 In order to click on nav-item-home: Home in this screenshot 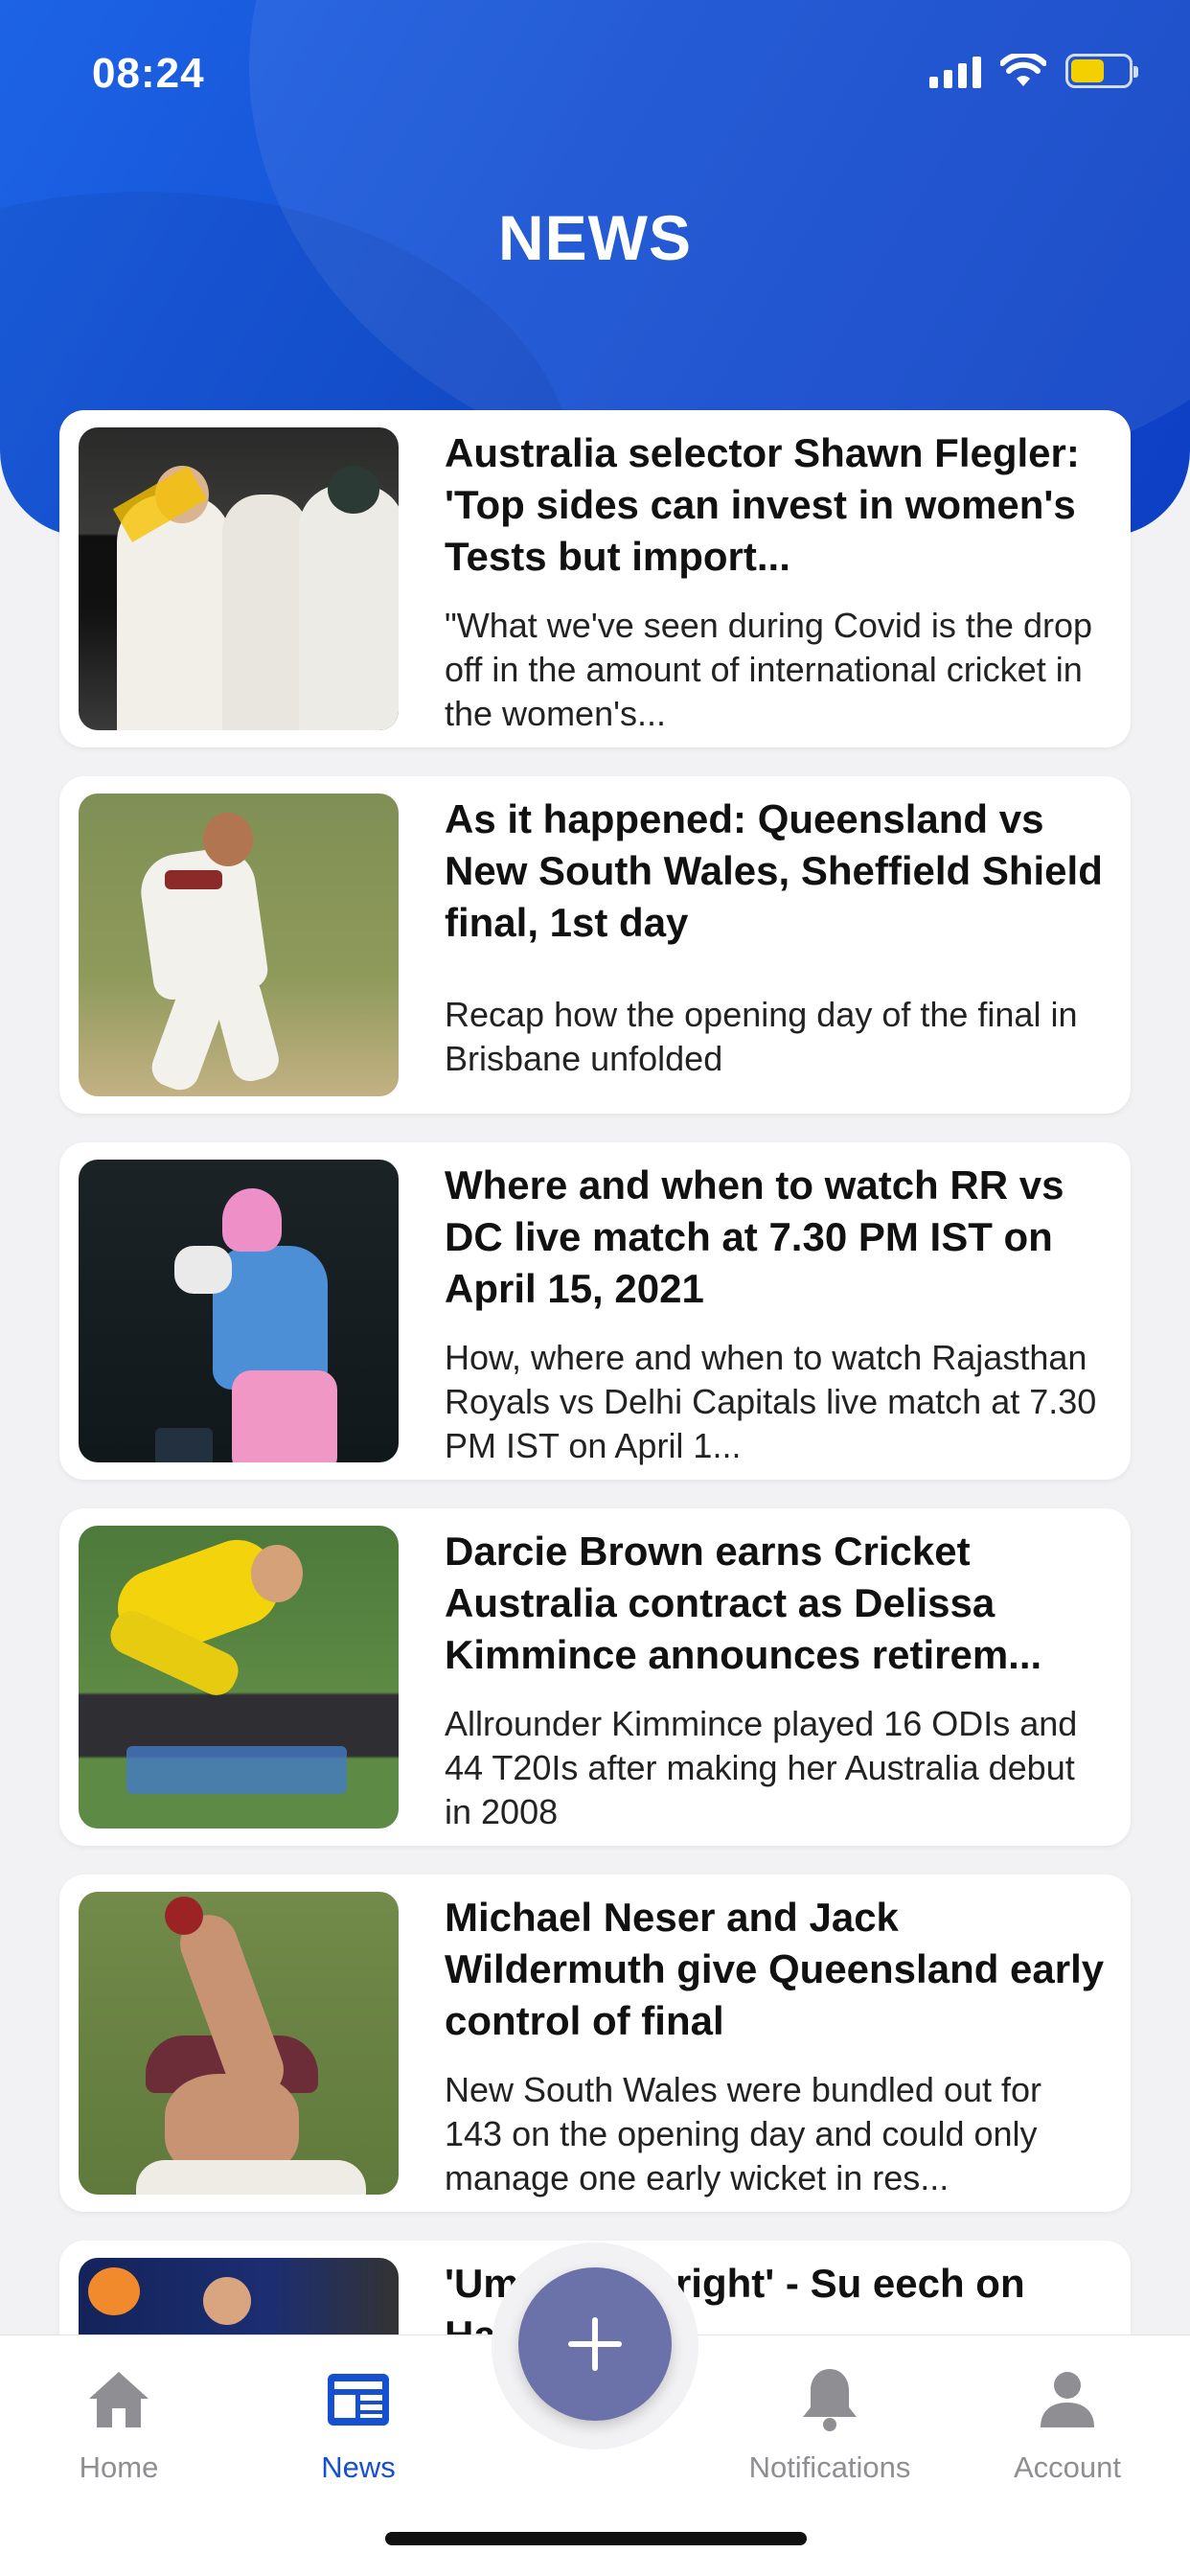, I will do `click(119, 2422)`.